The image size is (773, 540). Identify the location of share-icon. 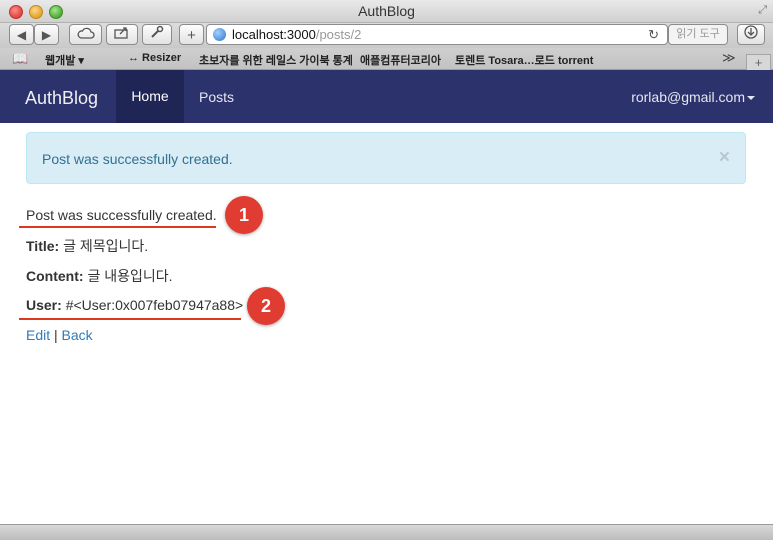
(121, 33).